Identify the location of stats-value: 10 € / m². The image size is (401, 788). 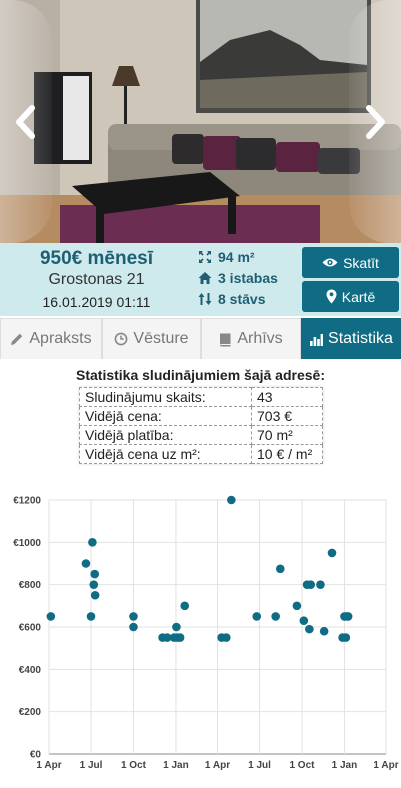
(287, 454).